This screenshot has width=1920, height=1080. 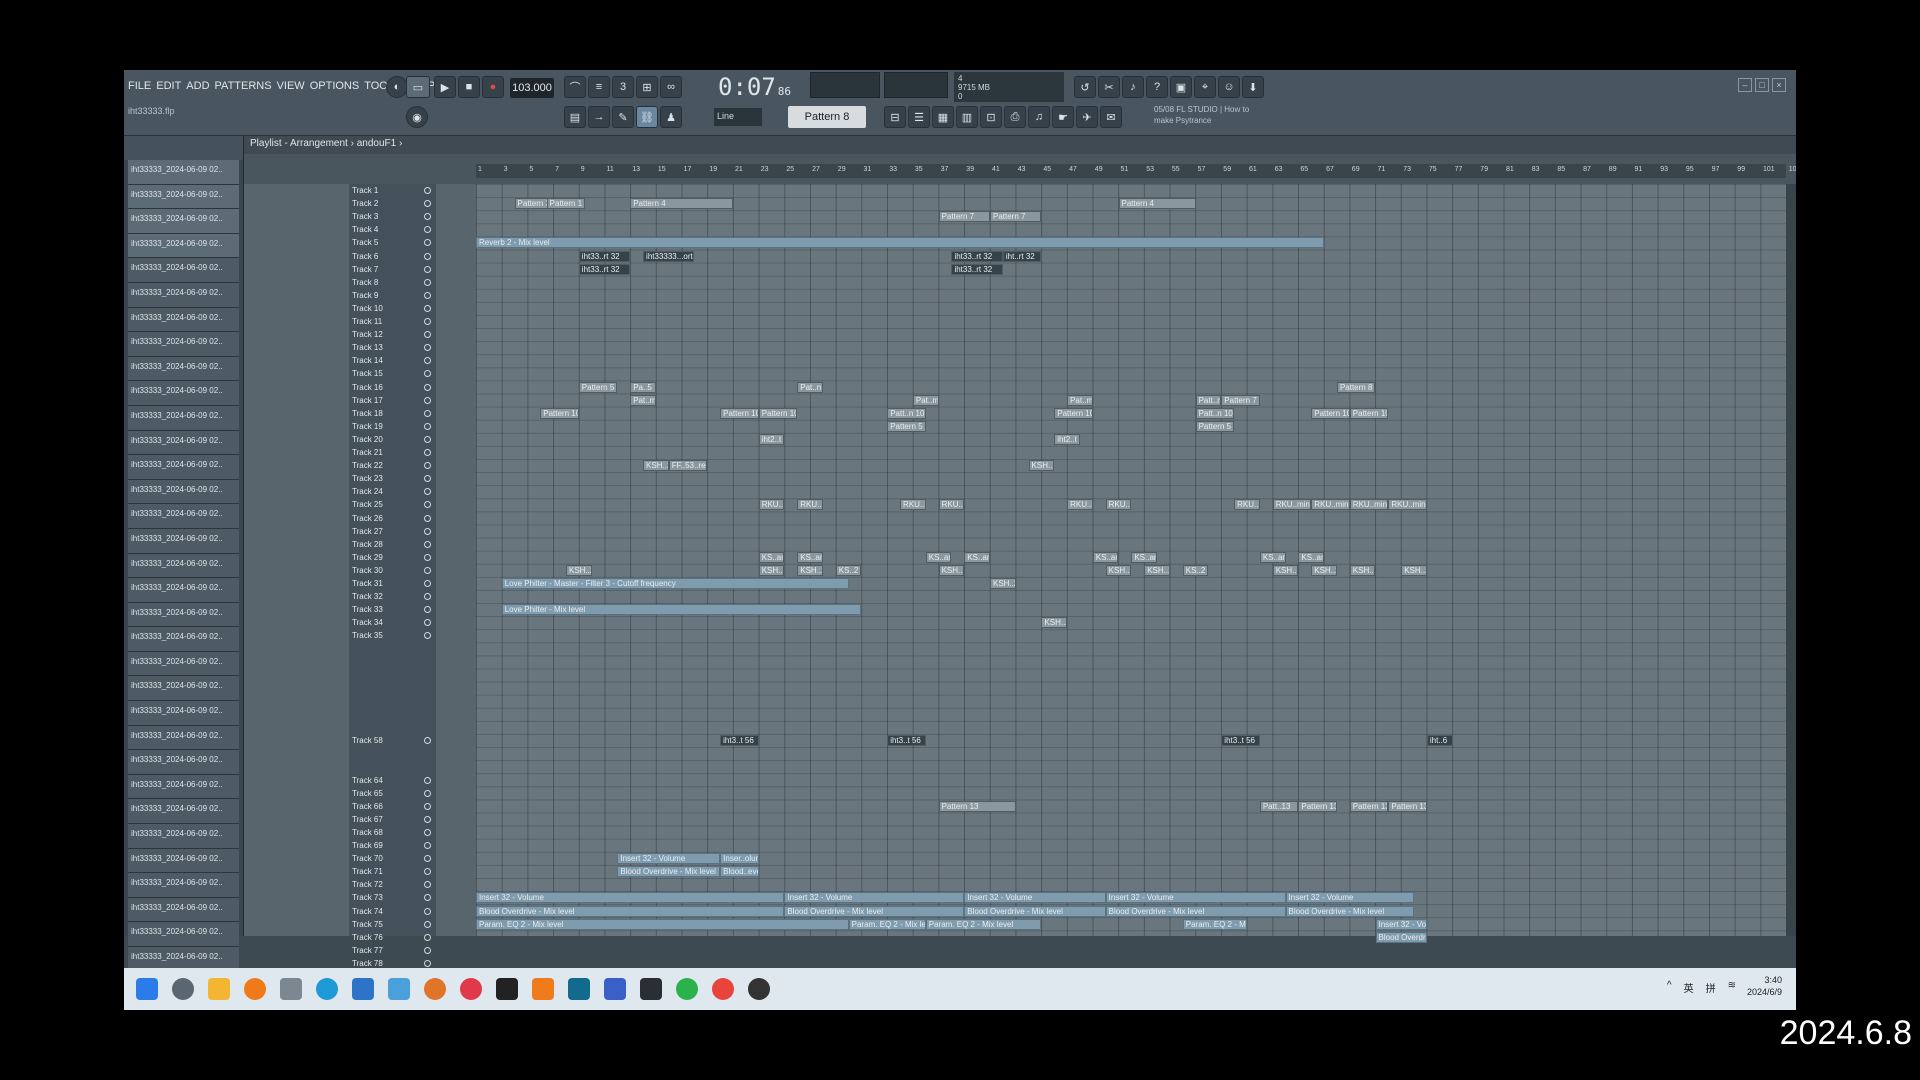 What do you see at coordinates (392, 819) in the screenshot?
I see `track-header: Track 67` at bounding box center [392, 819].